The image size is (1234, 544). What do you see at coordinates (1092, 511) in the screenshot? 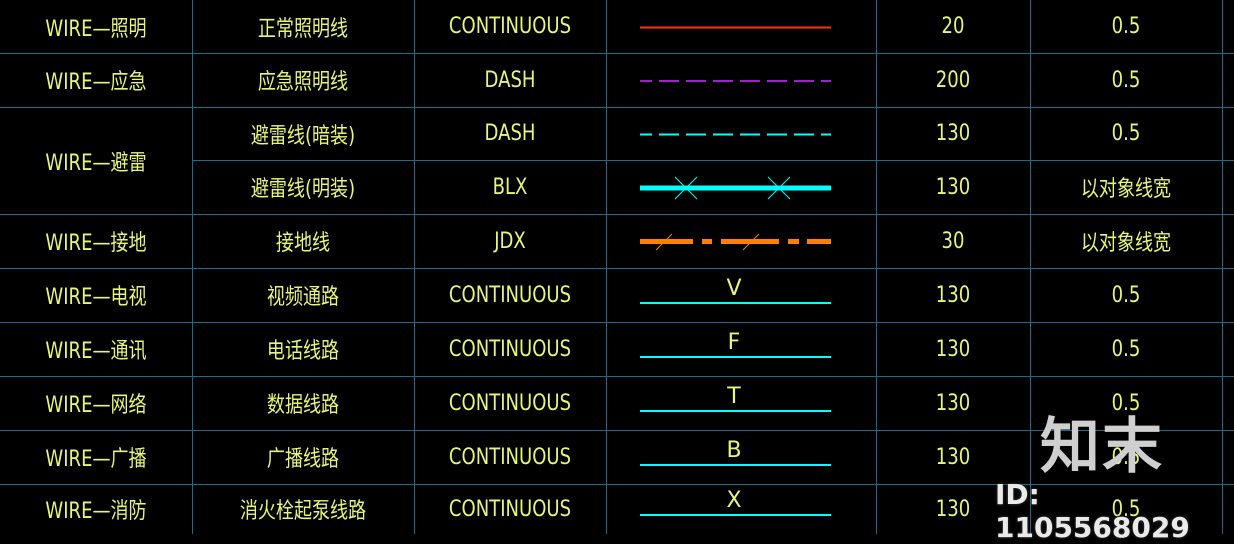
I see `watermark-id: ID: 1105568029` at bounding box center [1092, 511].